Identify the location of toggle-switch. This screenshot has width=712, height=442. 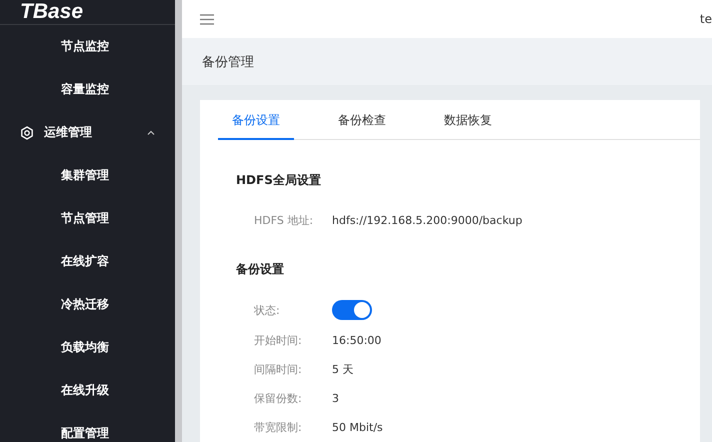
(352, 310).